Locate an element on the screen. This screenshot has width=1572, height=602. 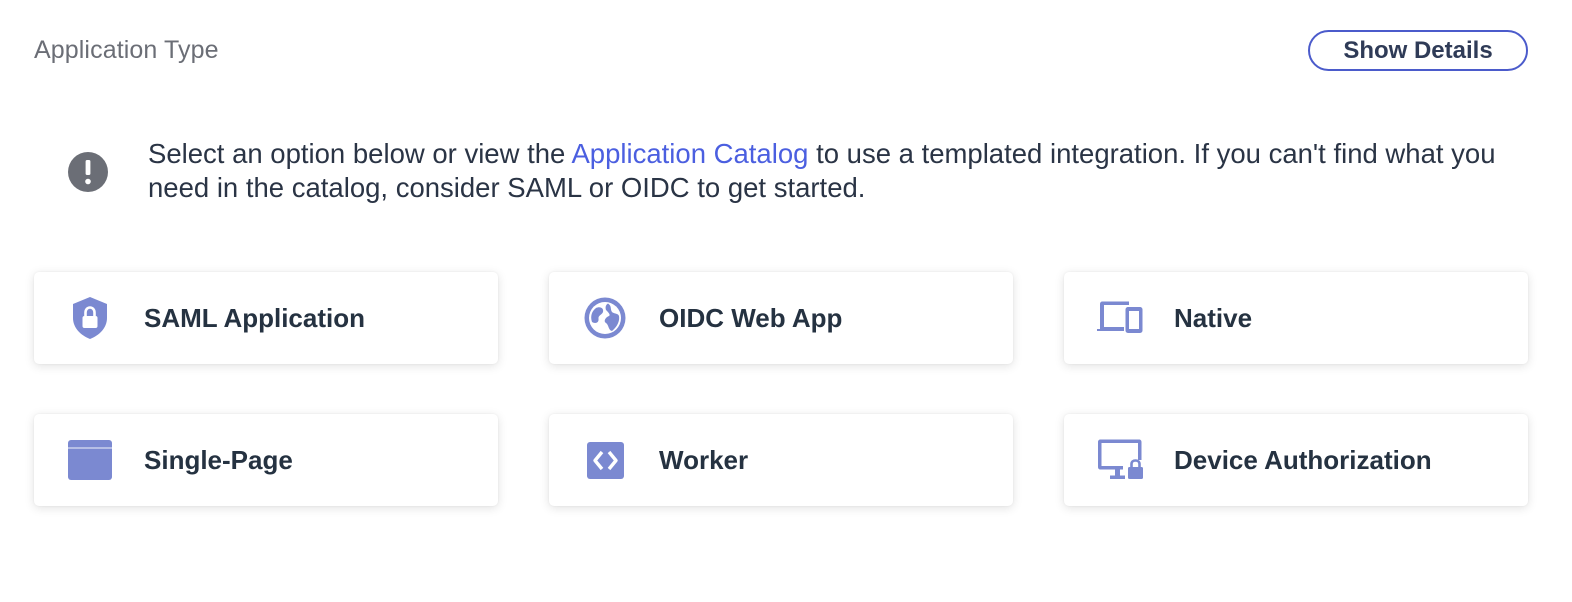
monitor-lock-icon is located at coordinates (1120, 460).